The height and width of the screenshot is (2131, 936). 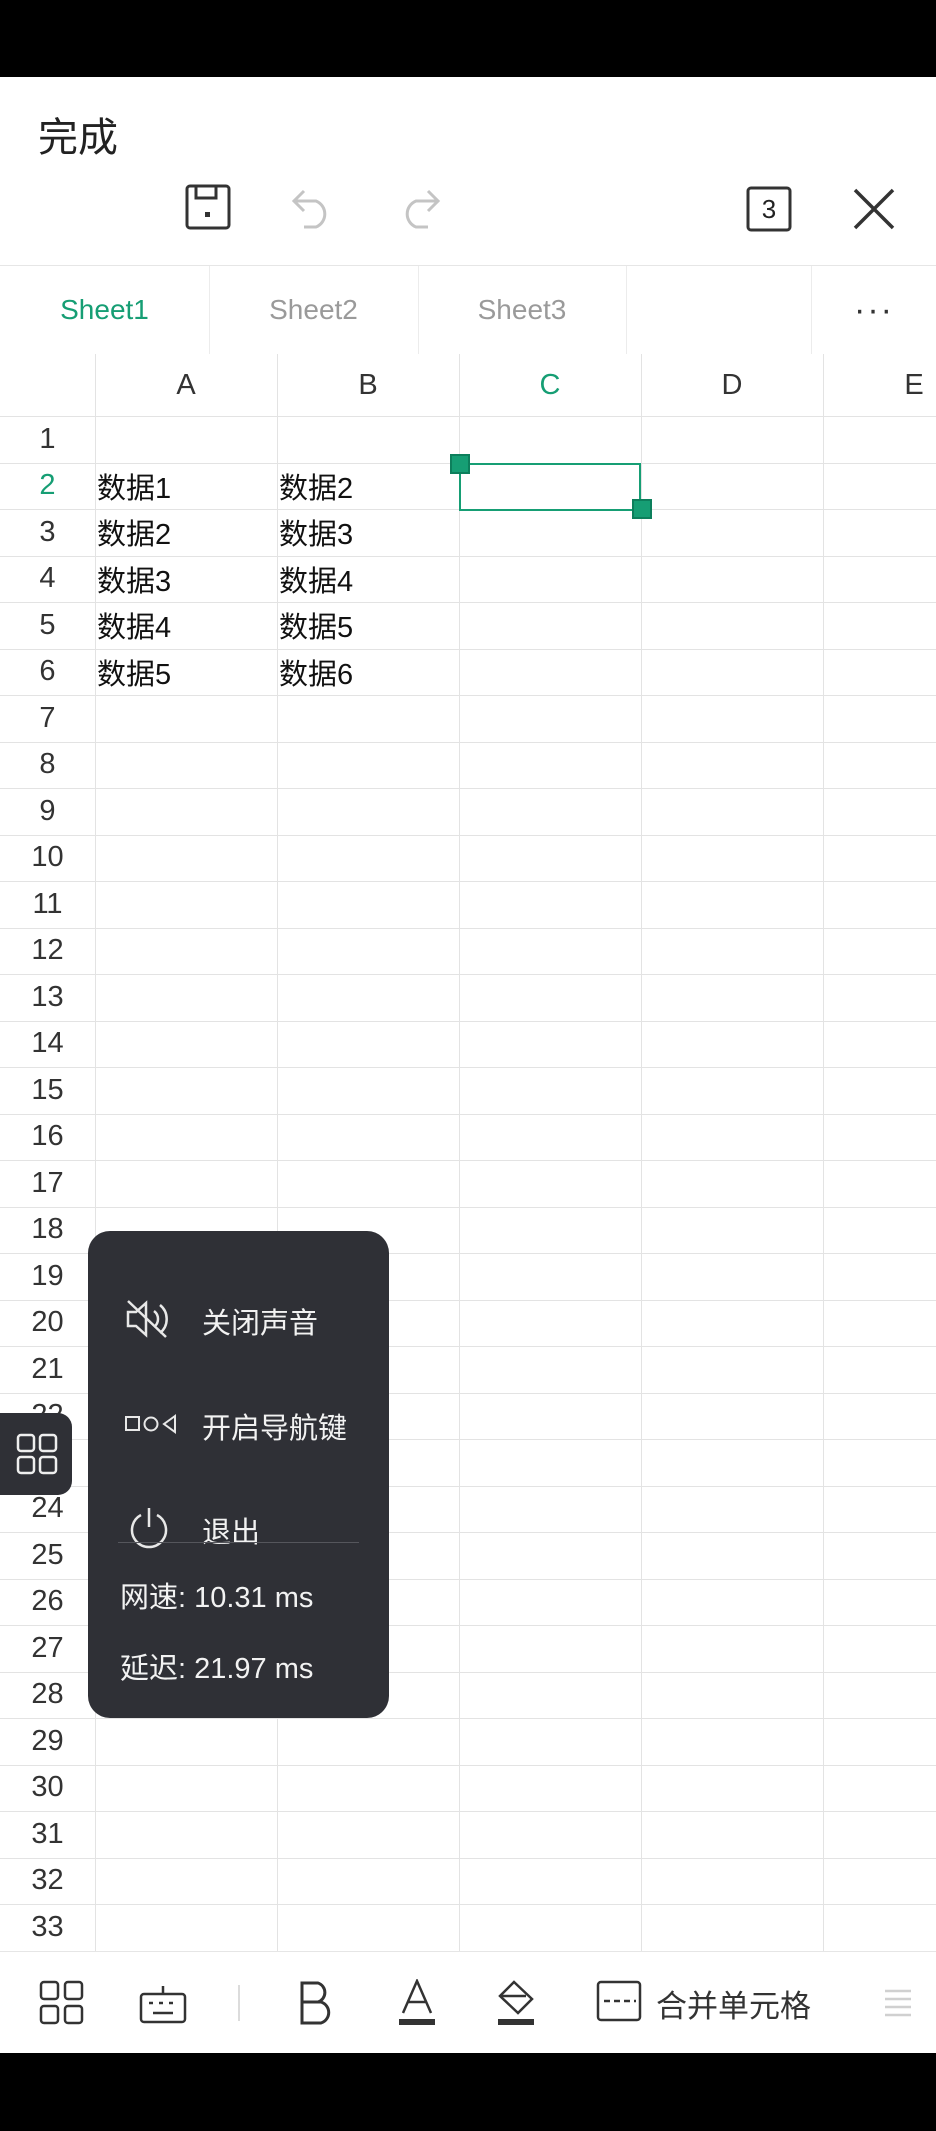 What do you see at coordinates (47, 1695) in the screenshot?
I see `row-header-28: 28` at bounding box center [47, 1695].